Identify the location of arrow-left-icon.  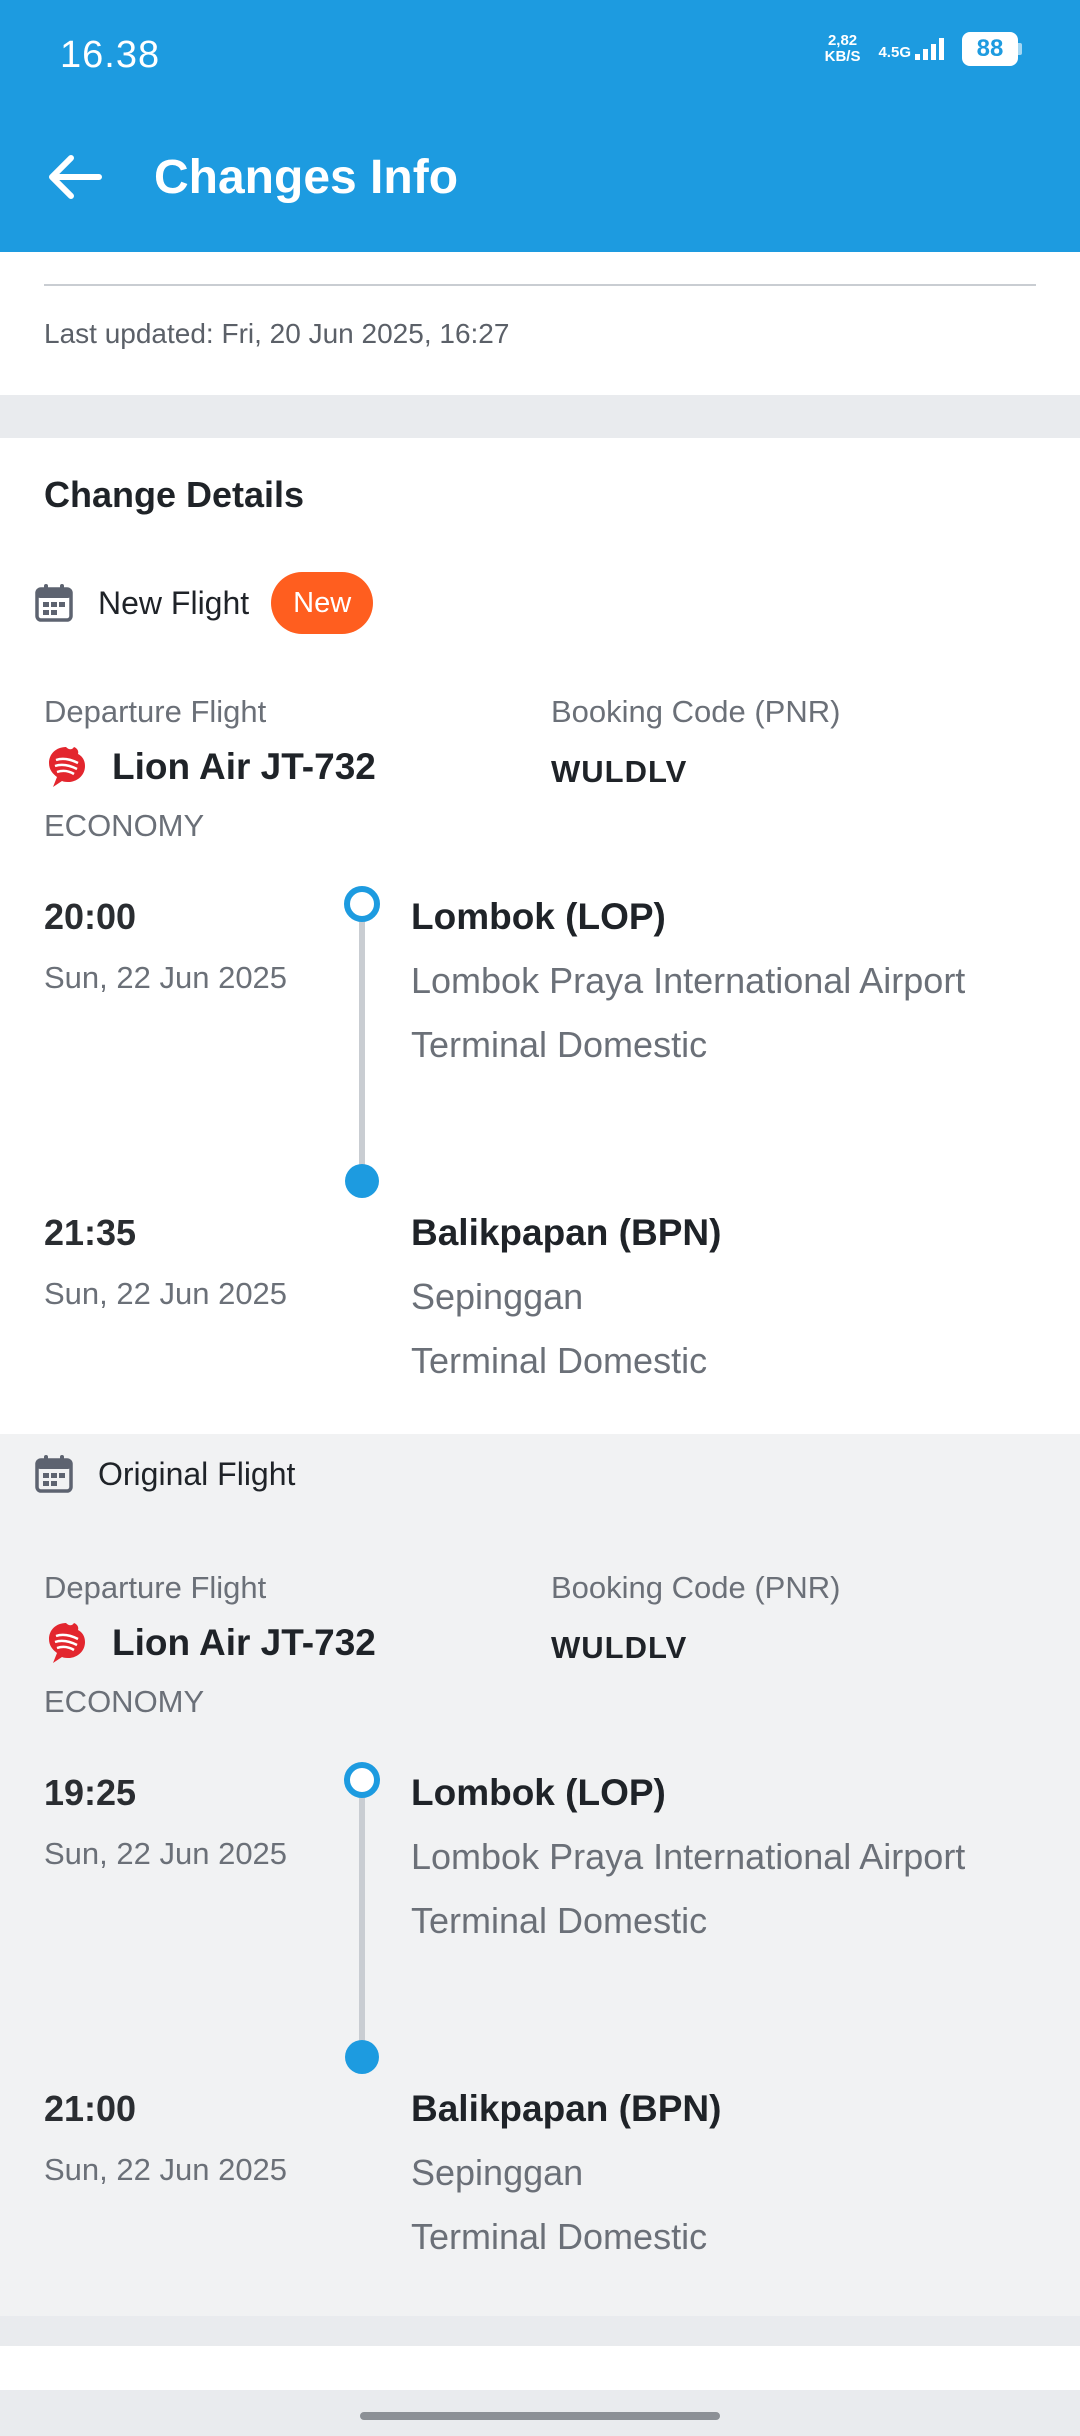
(75, 177).